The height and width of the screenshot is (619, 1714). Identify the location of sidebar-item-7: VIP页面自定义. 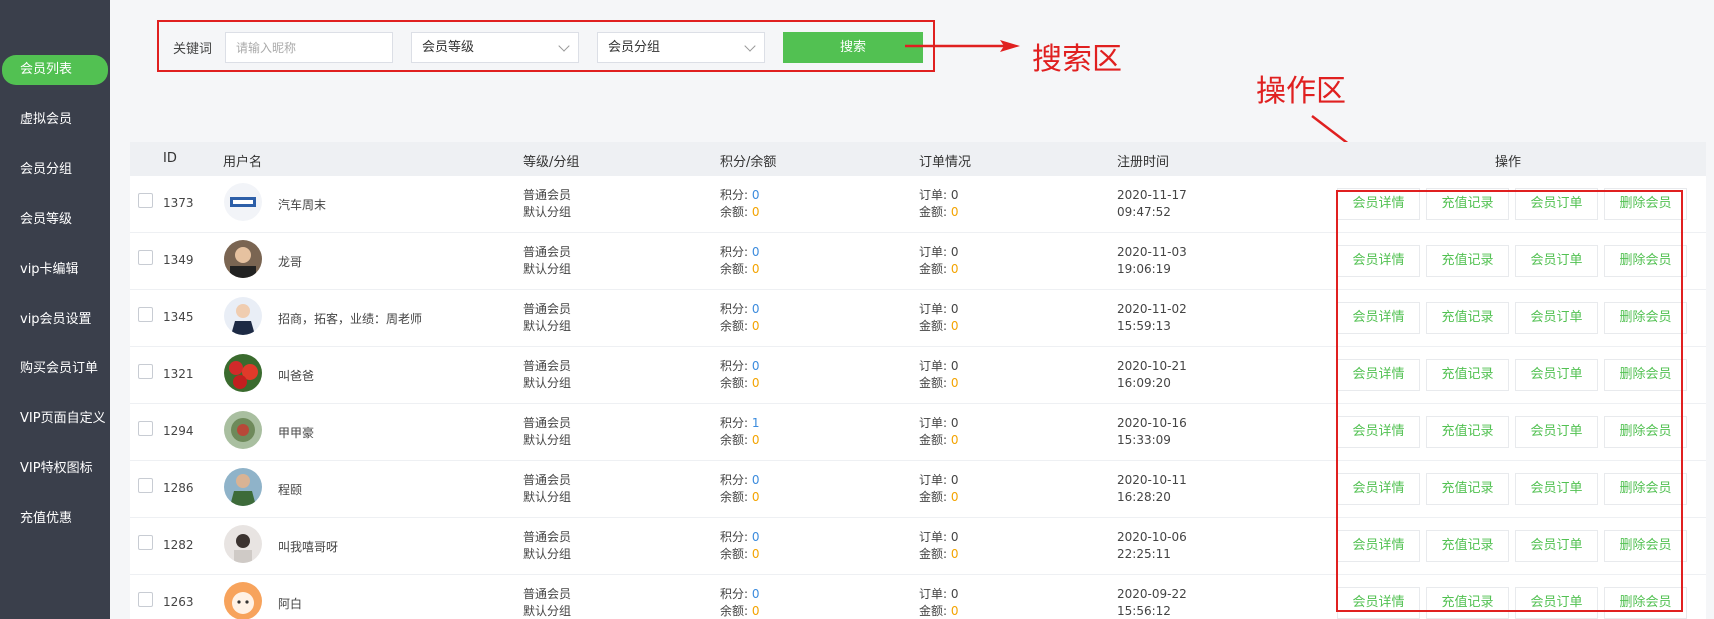
(55, 419).